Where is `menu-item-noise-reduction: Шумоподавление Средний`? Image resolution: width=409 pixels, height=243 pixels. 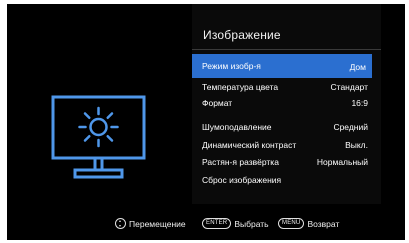 menu-item-noise-reduction: Шумоподавление Средний is located at coordinates (282, 127).